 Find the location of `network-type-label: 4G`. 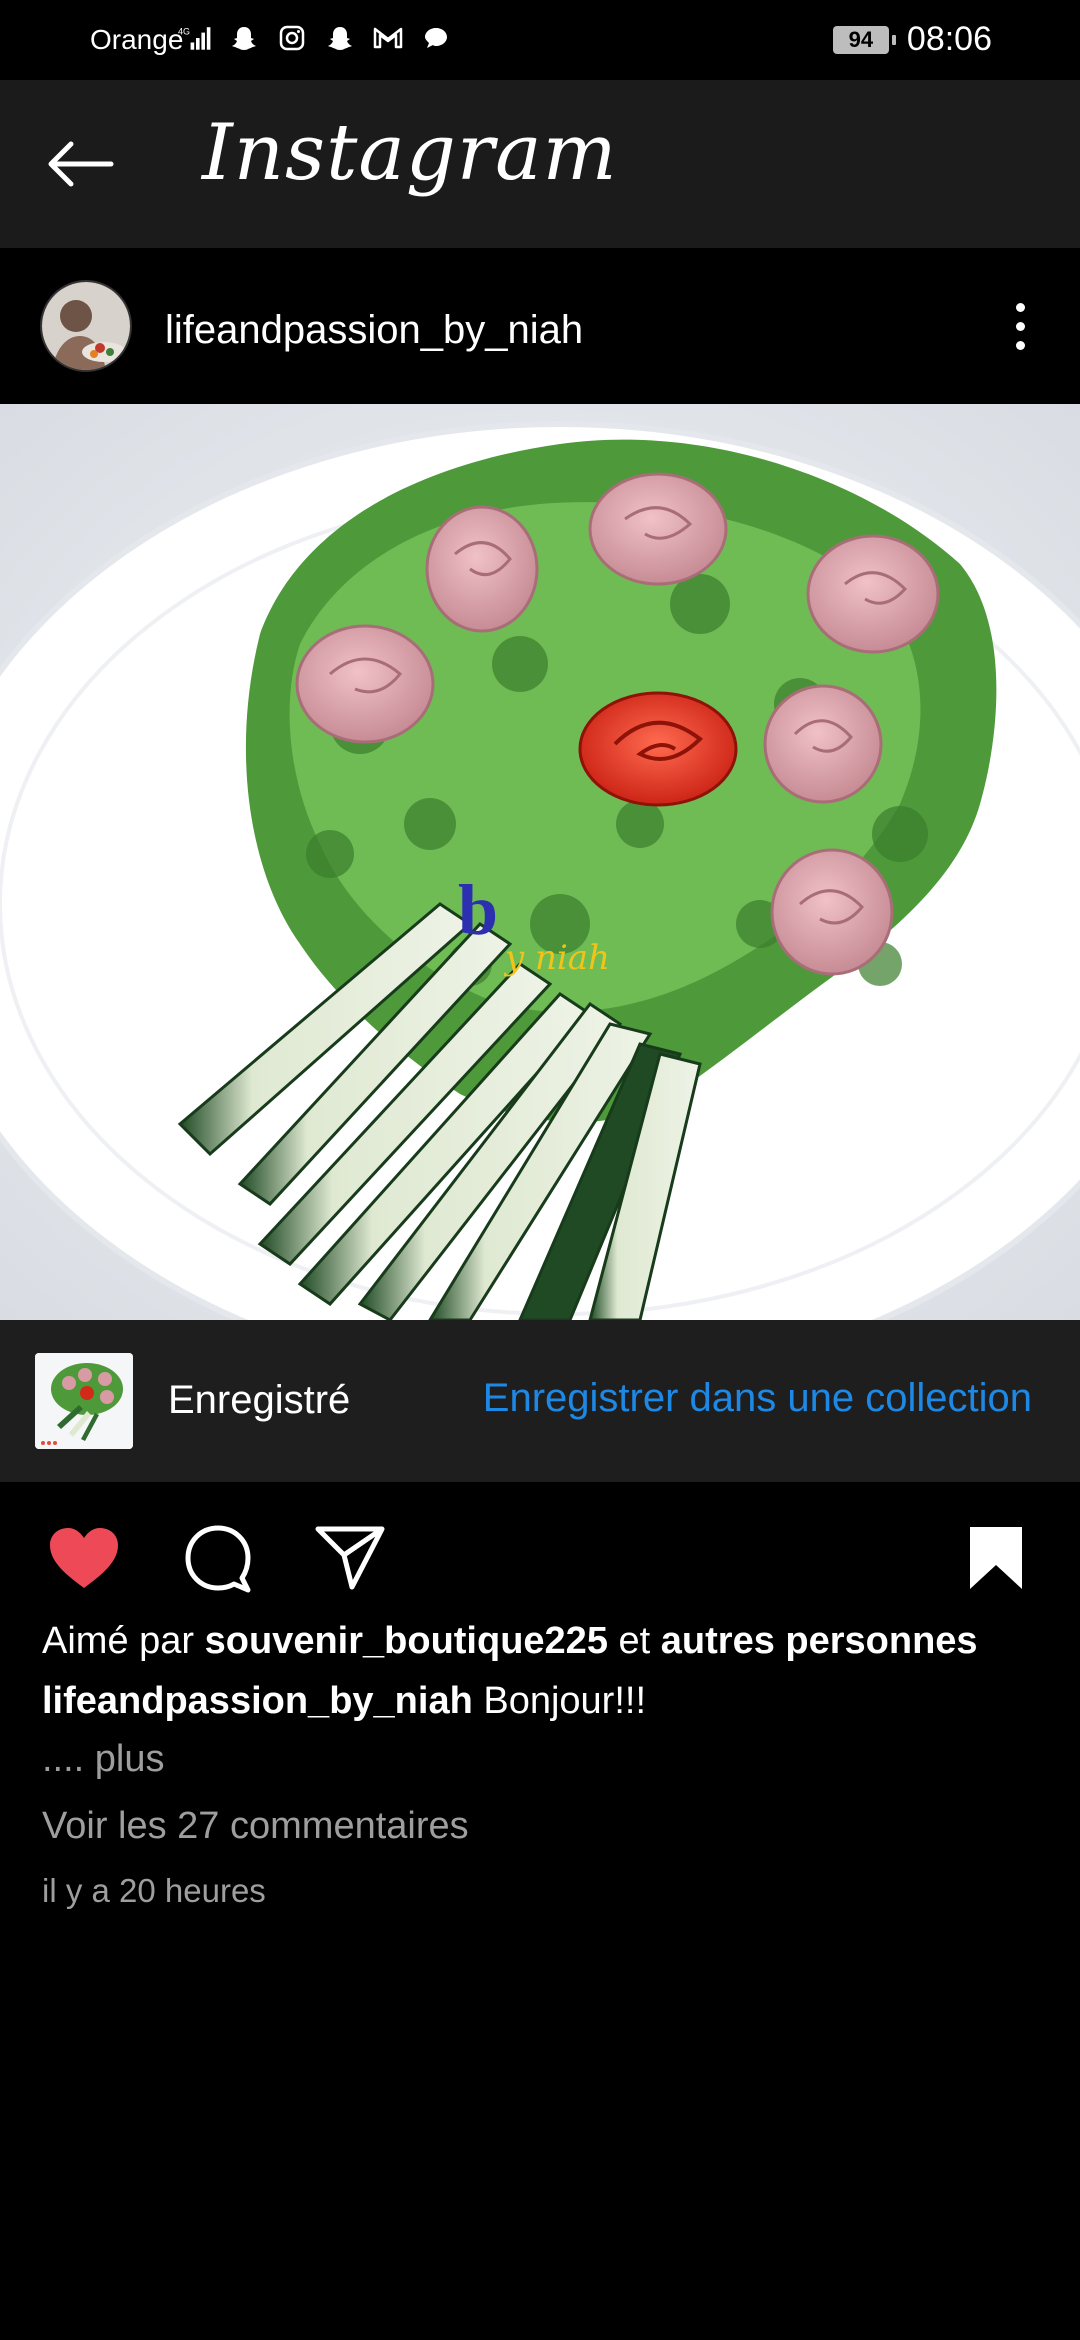

network-type-label: 4G is located at coordinates (184, 31).